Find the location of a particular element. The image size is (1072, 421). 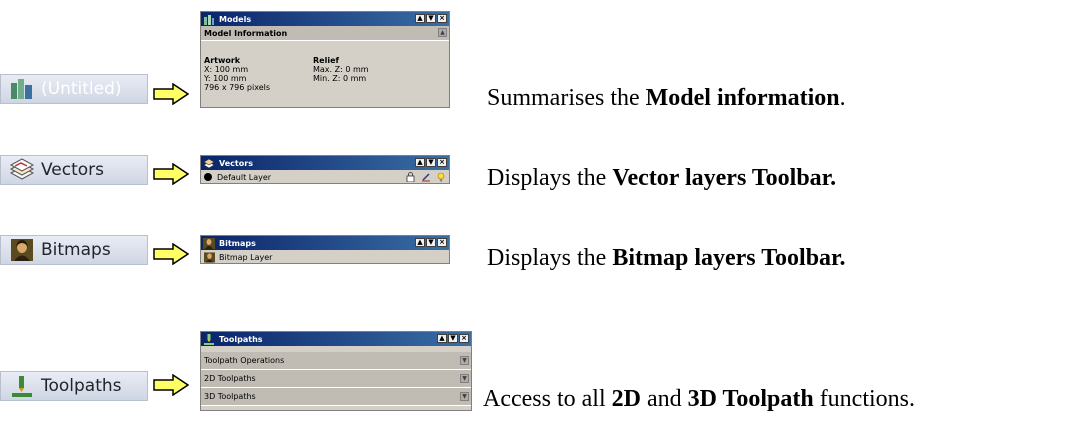

section-label: 2D Toolpaths is located at coordinates (230, 378).